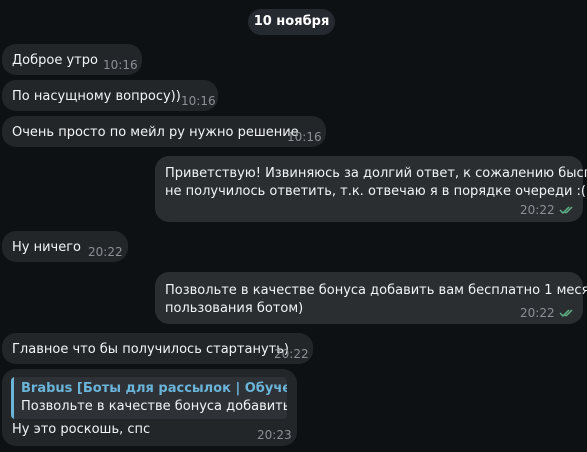 Image resolution: width=587 pixels, height=452 pixels. Describe the element at coordinates (150, 349) in the screenshot. I see `message-text: Главное что бы получилось стартануть)` at that location.